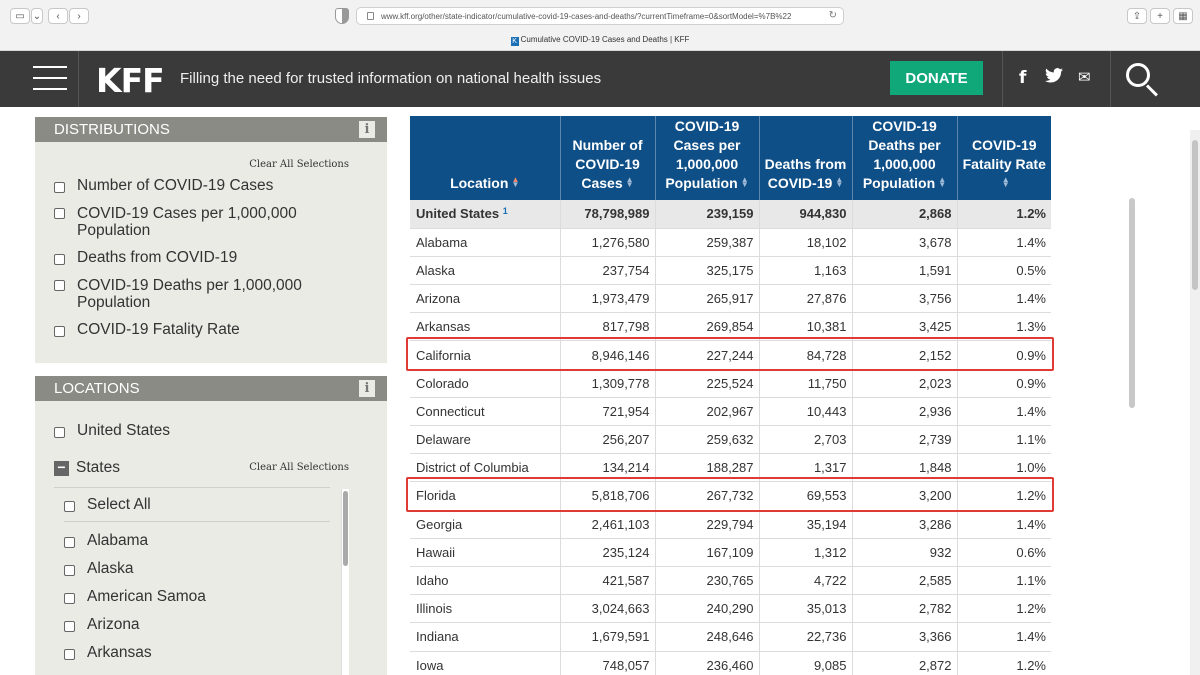  Describe the element at coordinates (1004, 214) in the screenshot. I see `table-cell: 1.2%` at that location.